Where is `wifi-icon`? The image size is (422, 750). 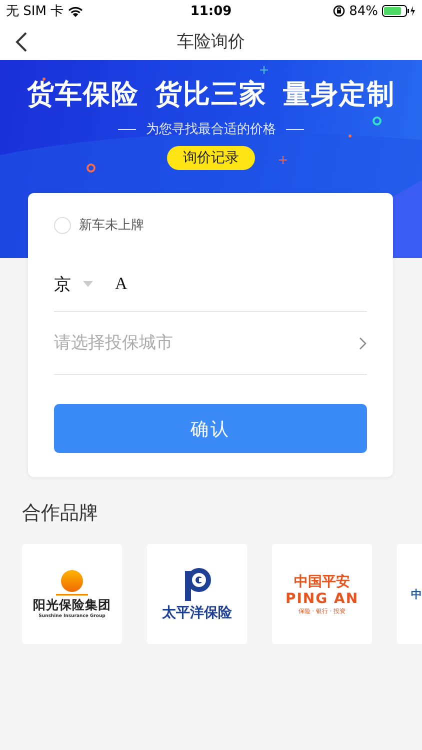 wifi-icon is located at coordinates (75, 11).